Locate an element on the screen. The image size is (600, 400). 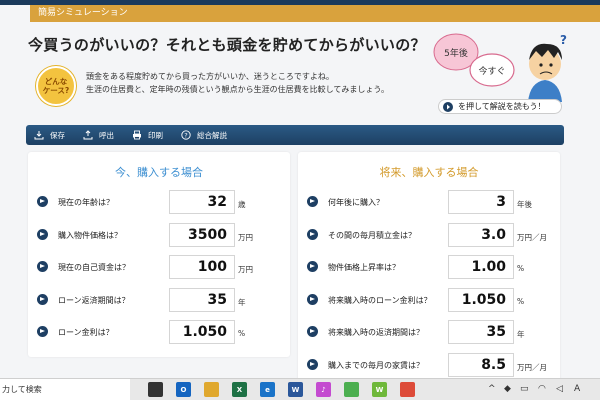
property-price-label: 購入物件価格は？ is located at coordinates (90, 235).